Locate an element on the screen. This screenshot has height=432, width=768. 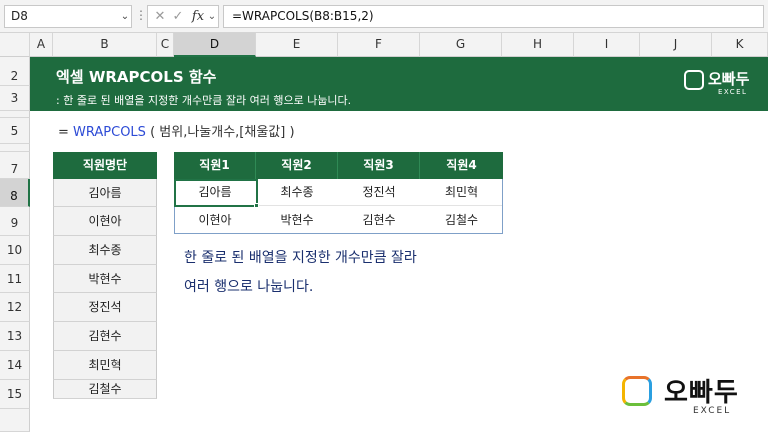
source-cell: 최수종 is located at coordinates (105, 250).